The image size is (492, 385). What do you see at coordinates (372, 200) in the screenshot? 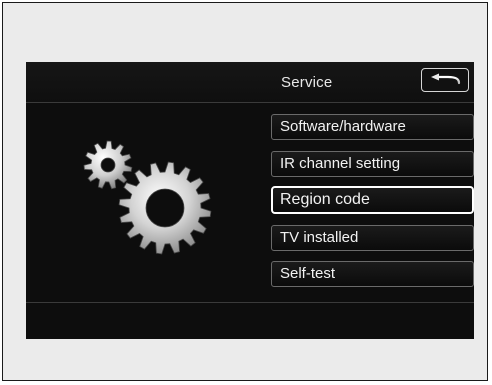
I see `menu-item-region-code: Region code` at bounding box center [372, 200].